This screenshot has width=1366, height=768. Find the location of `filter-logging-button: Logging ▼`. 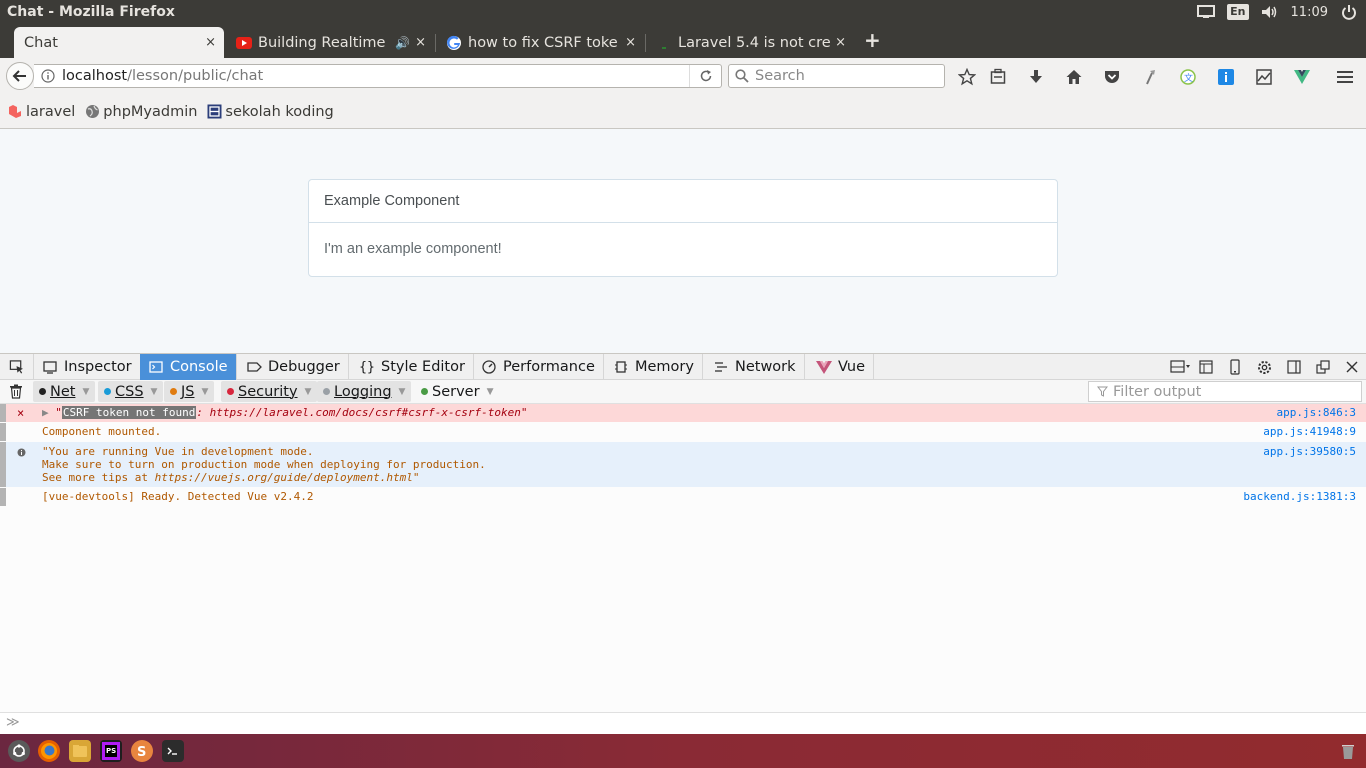

filter-logging-button: Logging ▼ is located at coordinates (364, 391).